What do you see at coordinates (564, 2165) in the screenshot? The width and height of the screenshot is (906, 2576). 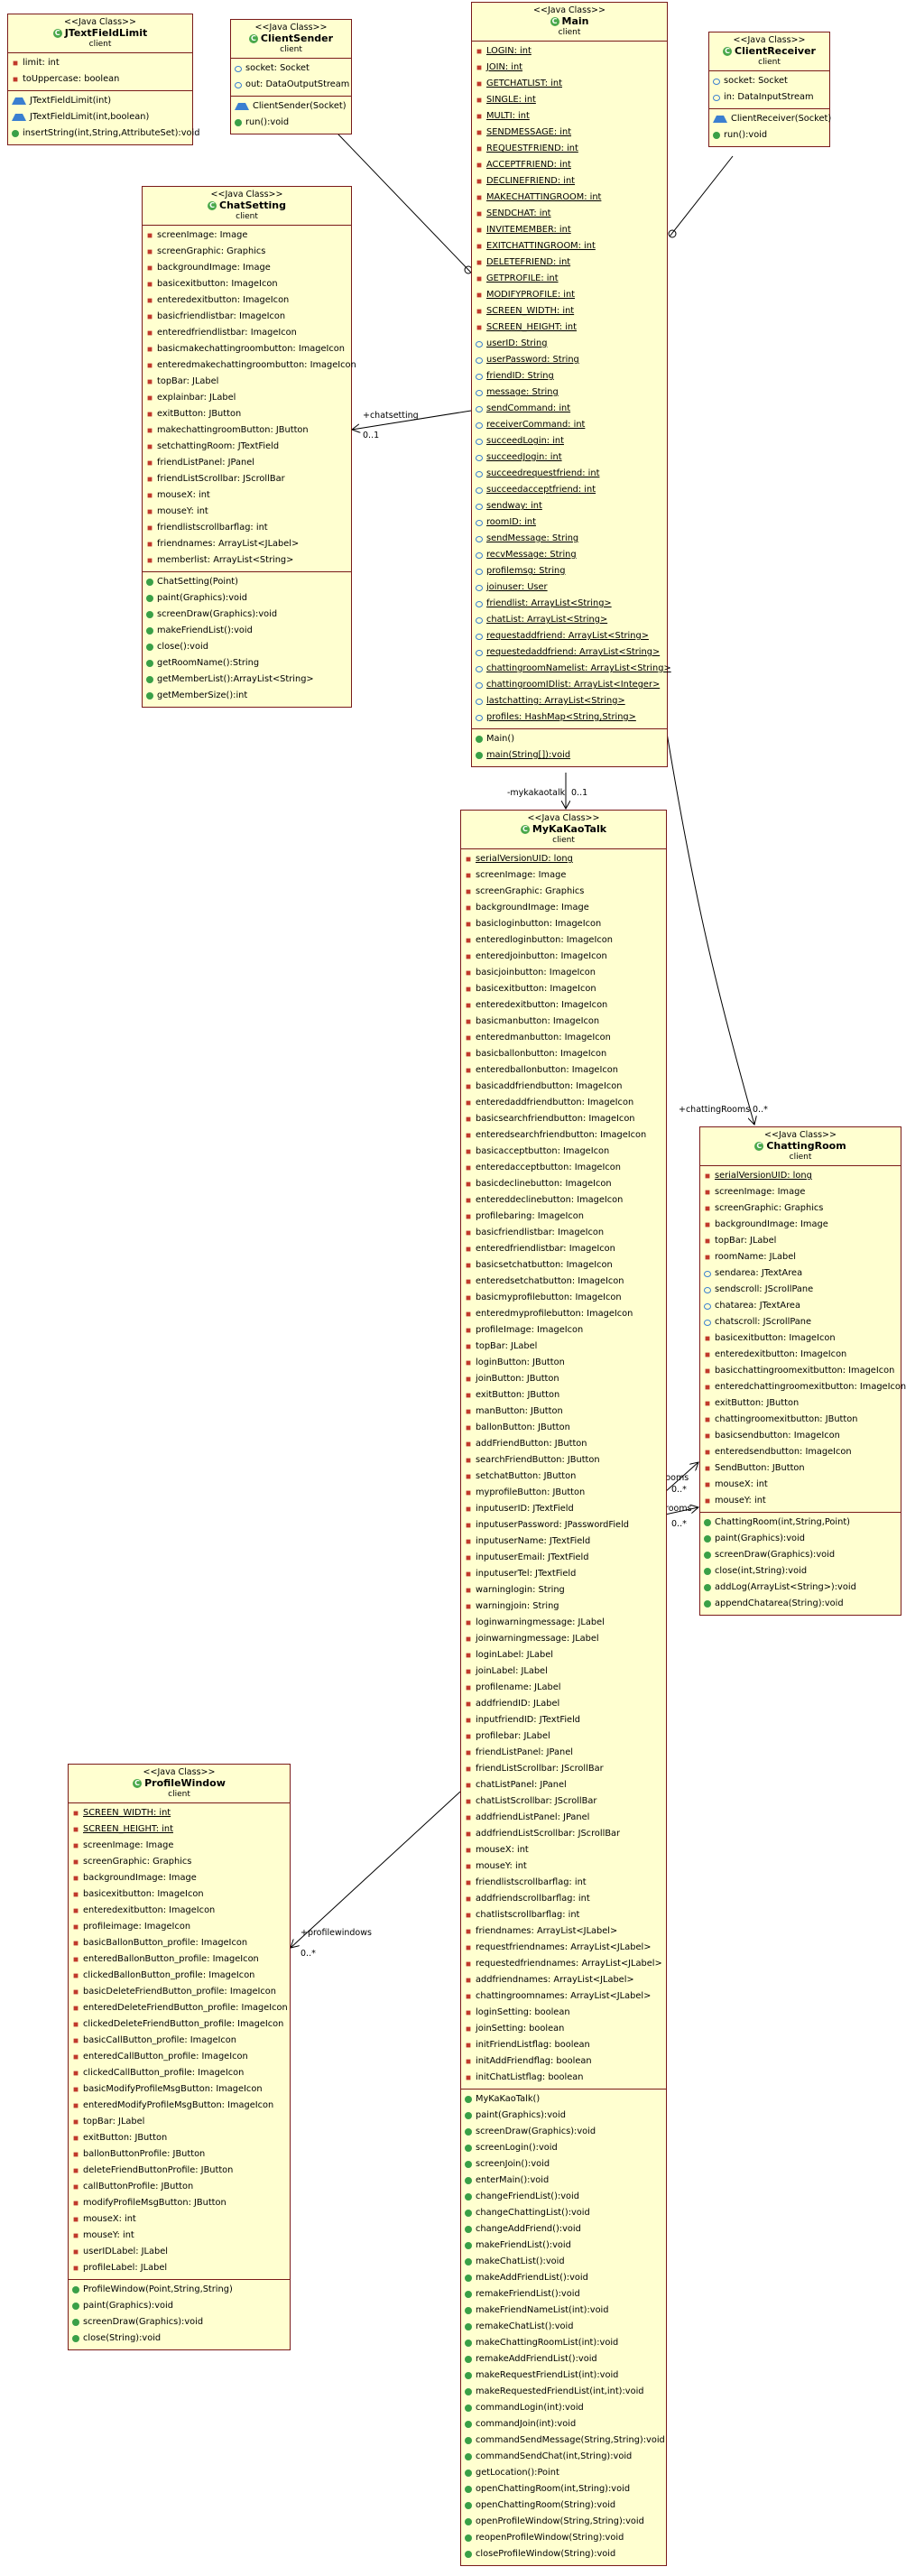 I see `method-row: screenJoin():void` at bounding box center [564, 2165].